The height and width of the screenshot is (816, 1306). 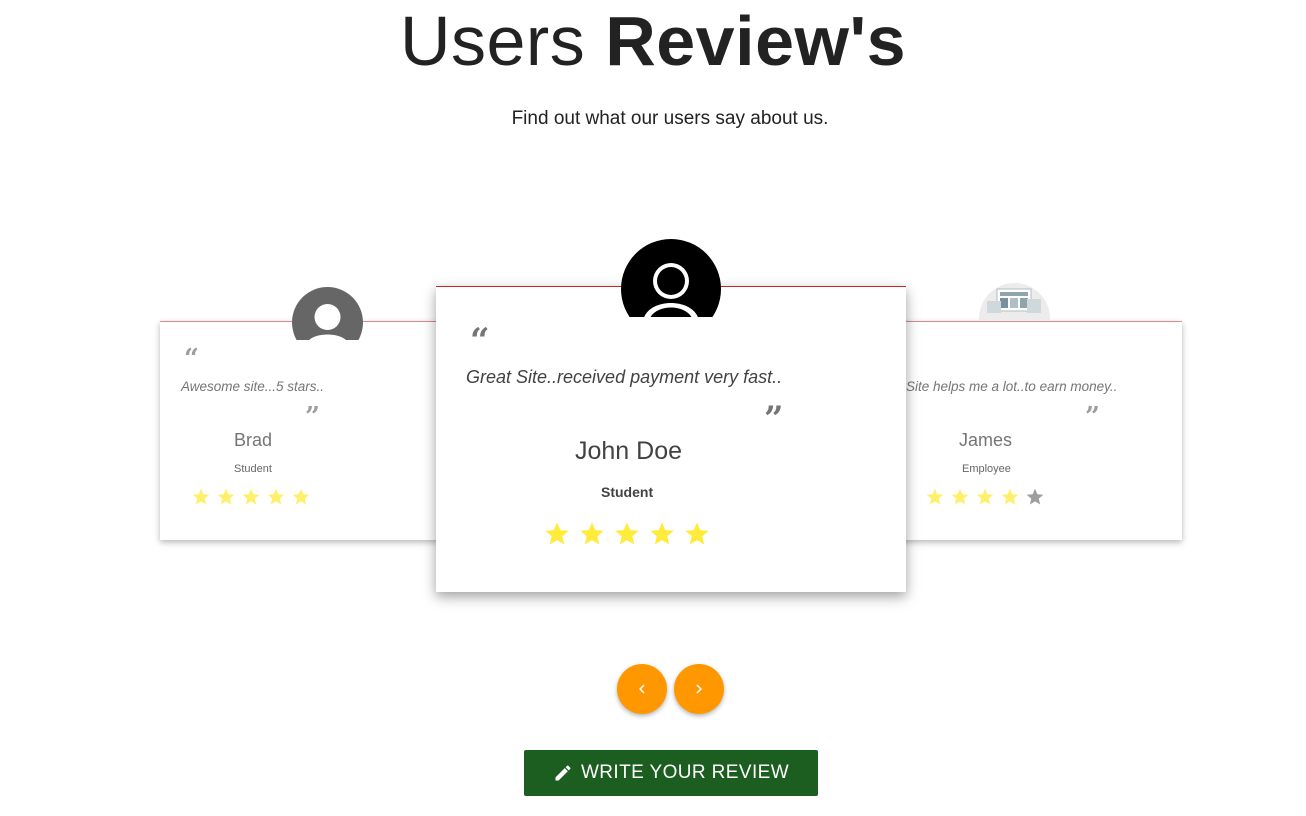 I want to click on chevron-left-icon, so click(x=642, y=689).